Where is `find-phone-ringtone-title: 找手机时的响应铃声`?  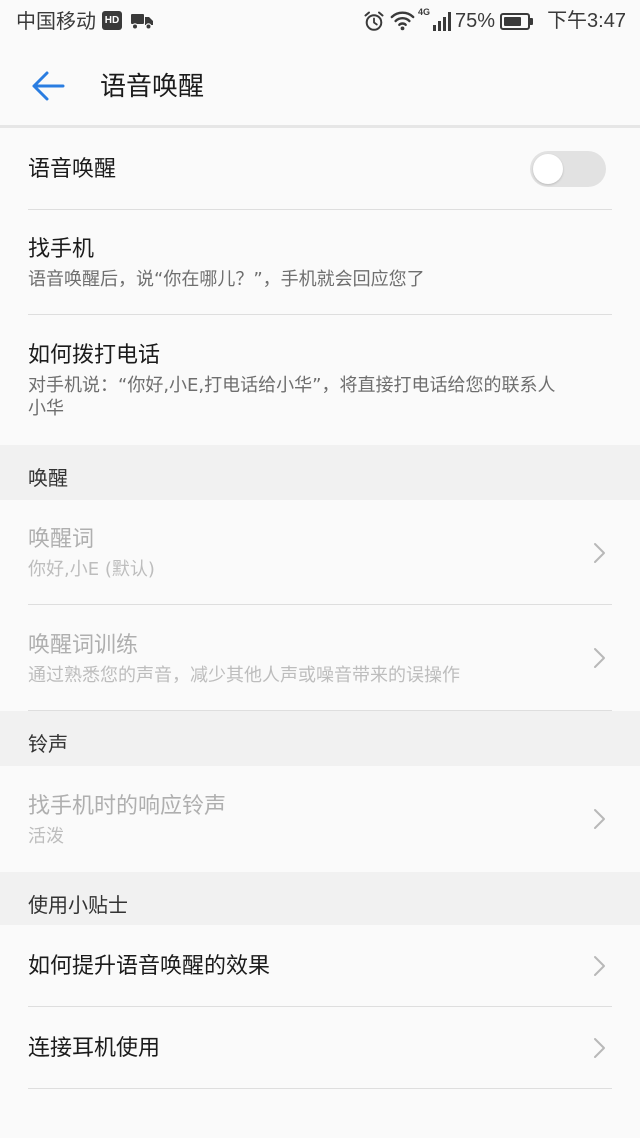 find-phone-ringtone-title: 找手机时的响应铃声 is located at coordinates (127, 806).